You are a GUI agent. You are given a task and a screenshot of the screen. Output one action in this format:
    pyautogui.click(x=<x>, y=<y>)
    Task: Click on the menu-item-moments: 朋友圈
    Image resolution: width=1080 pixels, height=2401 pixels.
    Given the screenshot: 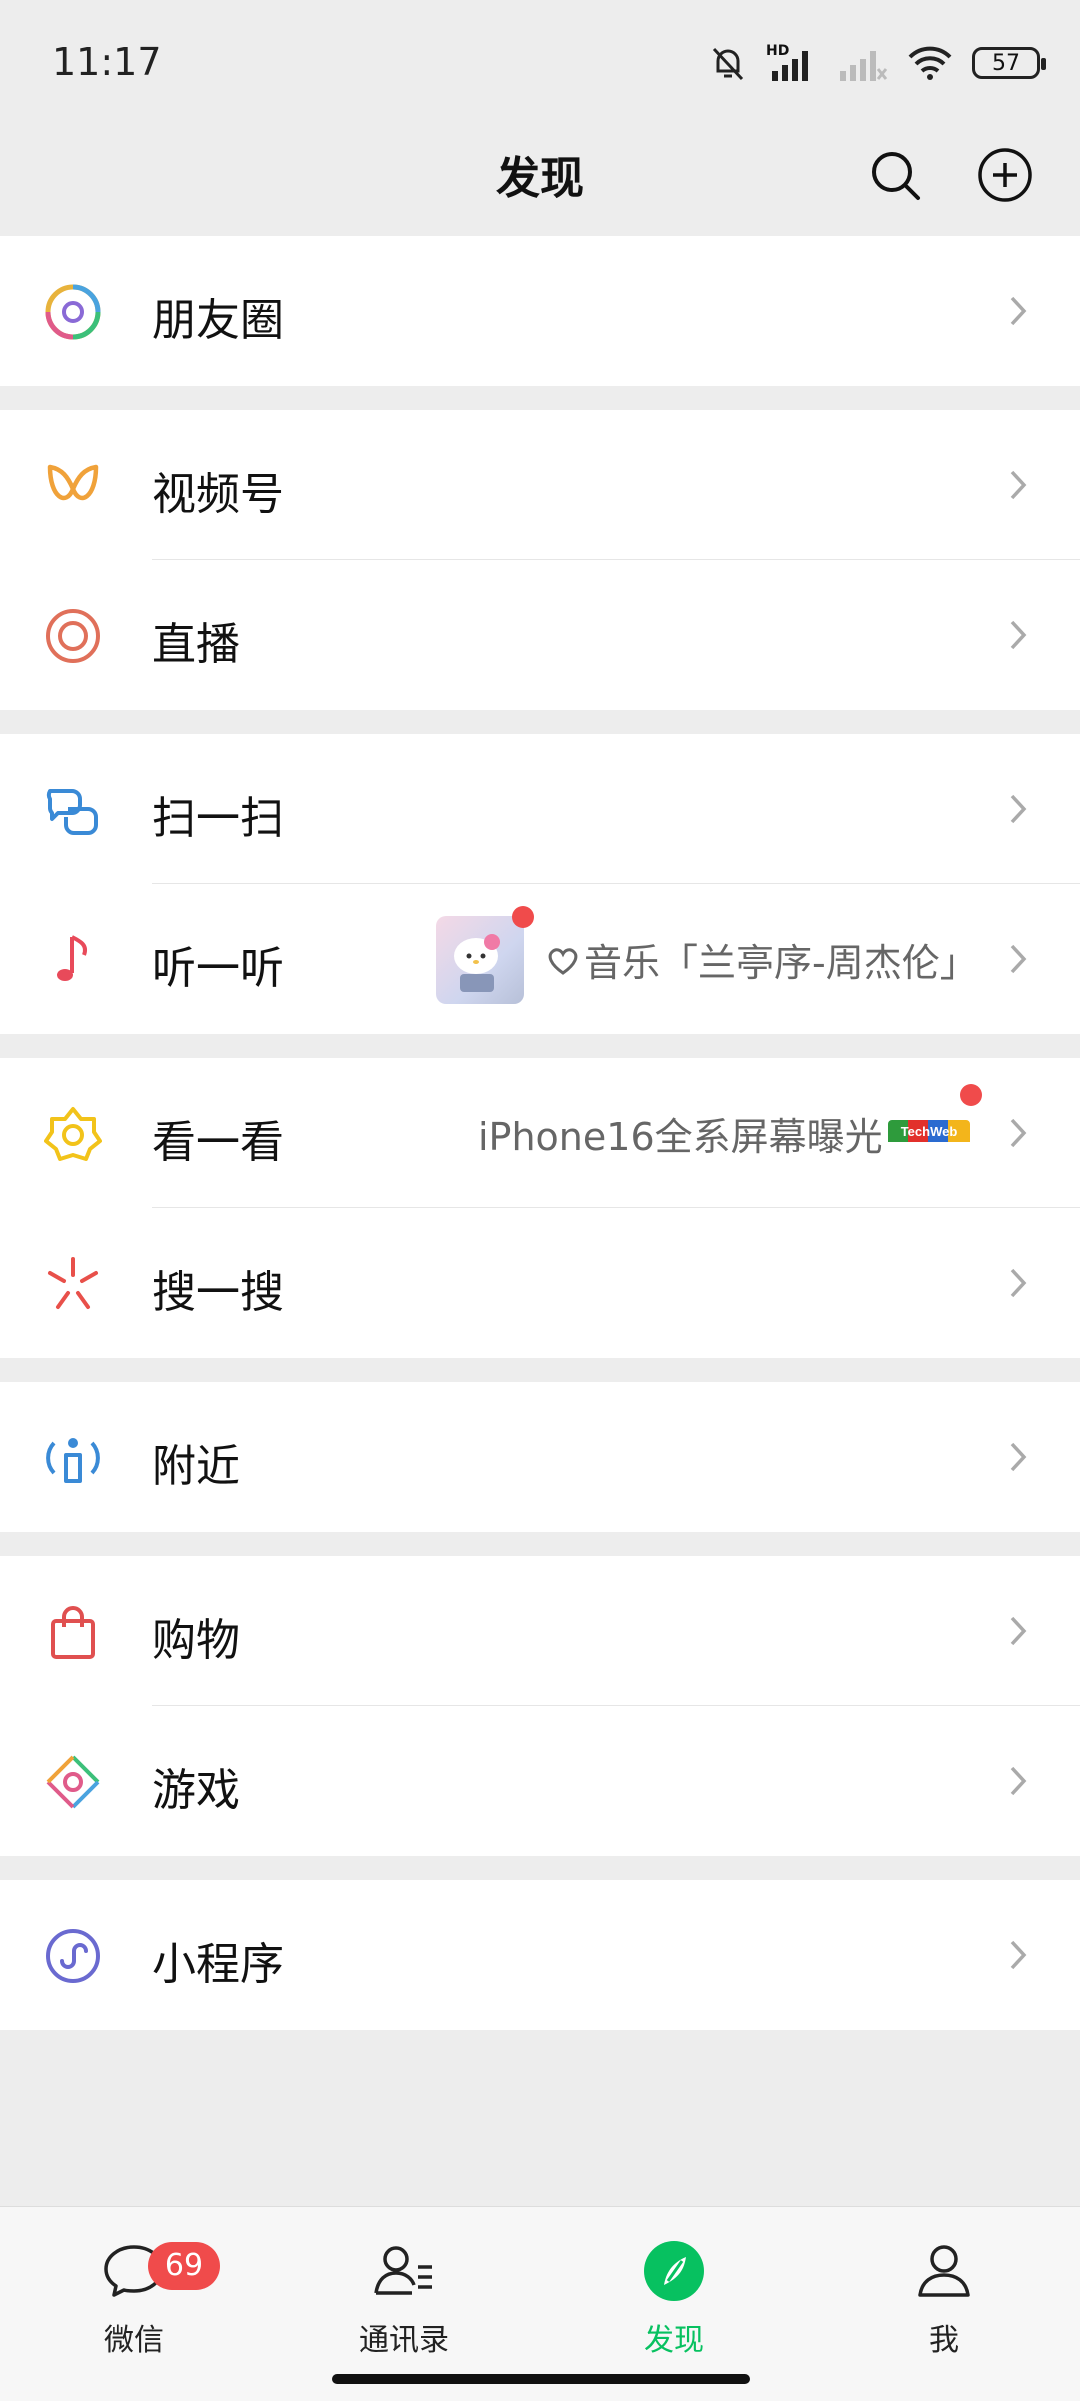 What is the action you would take?
    pyautogui.click(x=540, y=311)
    